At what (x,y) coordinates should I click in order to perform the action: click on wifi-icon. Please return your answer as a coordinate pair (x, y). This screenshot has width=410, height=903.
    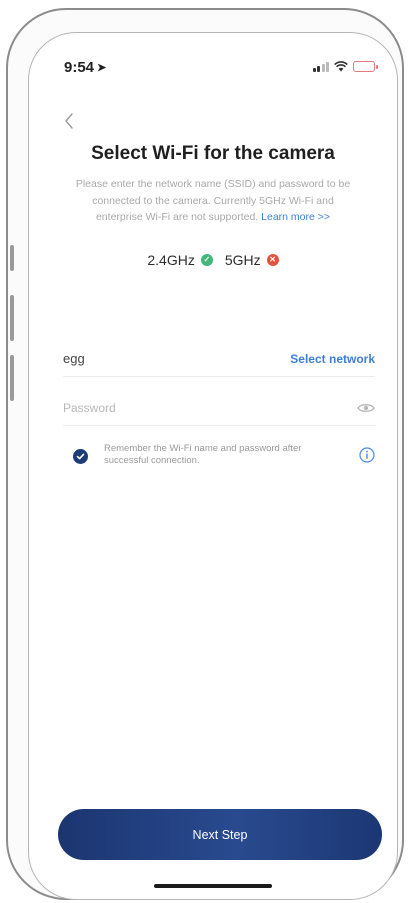
    Looking at the image, I should click on (341, 66).